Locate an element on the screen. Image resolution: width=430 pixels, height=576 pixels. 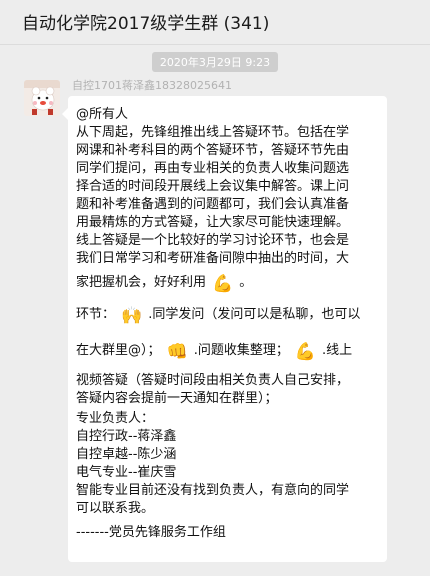
message-line: 自控卓越--陈少涵 is located at coordinates (126, 454).